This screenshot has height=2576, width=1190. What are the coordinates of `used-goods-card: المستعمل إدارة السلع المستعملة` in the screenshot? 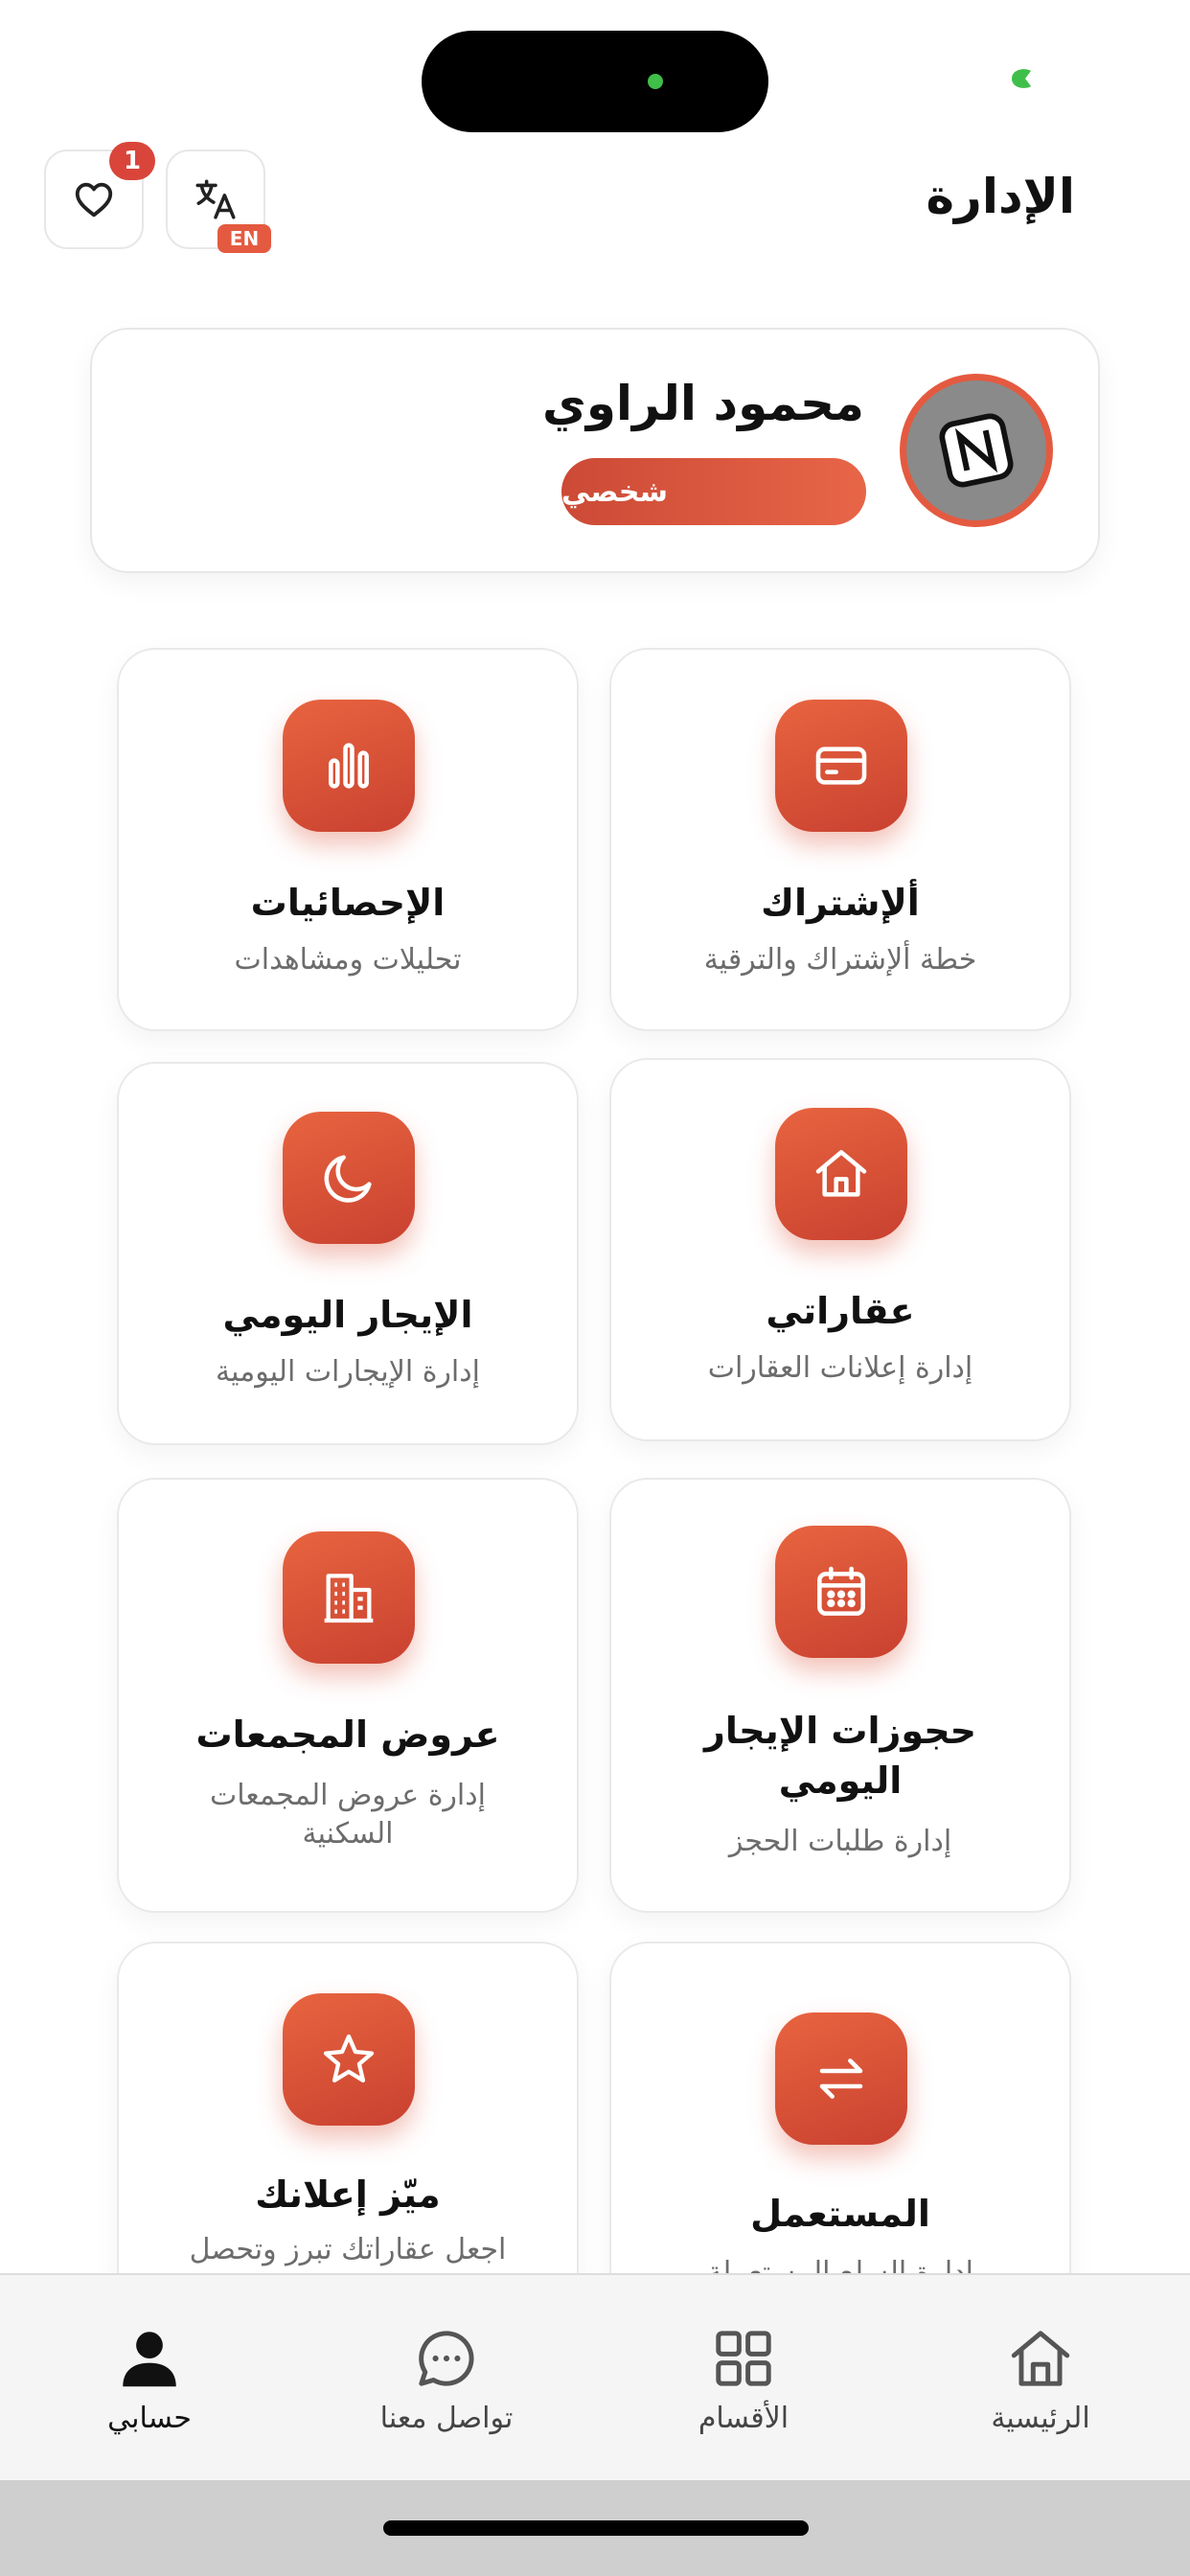 It's located at (840, 2133).